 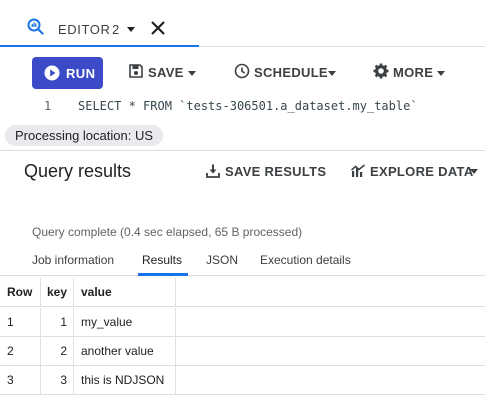 I want to click on cell-value: another value, so click(x=125, y=351).